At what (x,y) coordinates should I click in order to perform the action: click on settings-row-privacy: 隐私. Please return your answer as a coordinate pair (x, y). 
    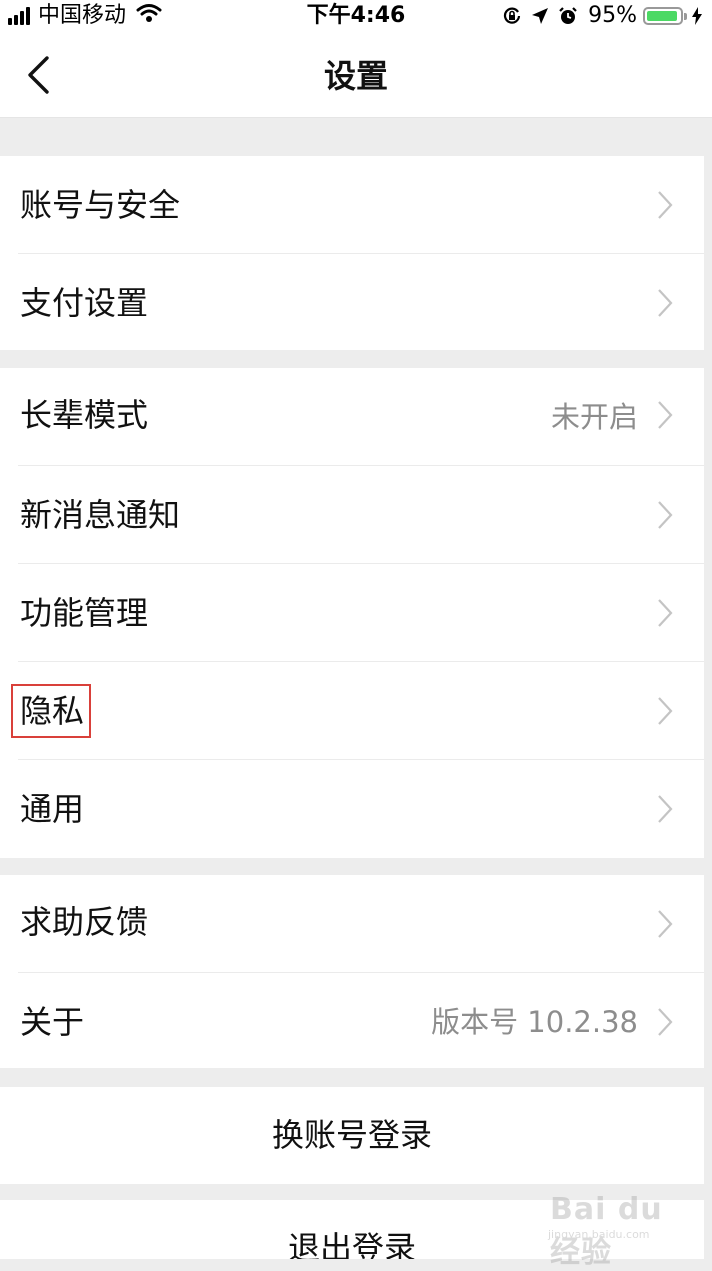
    Looking at the image, I should click on (352, 711).